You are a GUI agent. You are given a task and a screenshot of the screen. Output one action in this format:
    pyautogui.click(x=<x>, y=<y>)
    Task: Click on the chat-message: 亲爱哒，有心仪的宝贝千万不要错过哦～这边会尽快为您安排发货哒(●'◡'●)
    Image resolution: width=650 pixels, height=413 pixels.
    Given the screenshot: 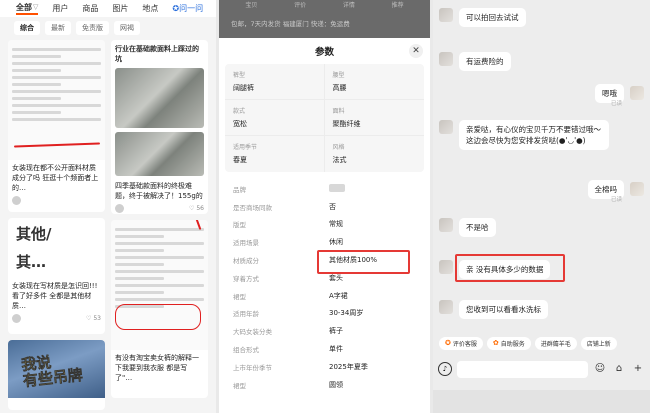 What is the action you would take?
    pyautogui.click(x=534, y=135)
    